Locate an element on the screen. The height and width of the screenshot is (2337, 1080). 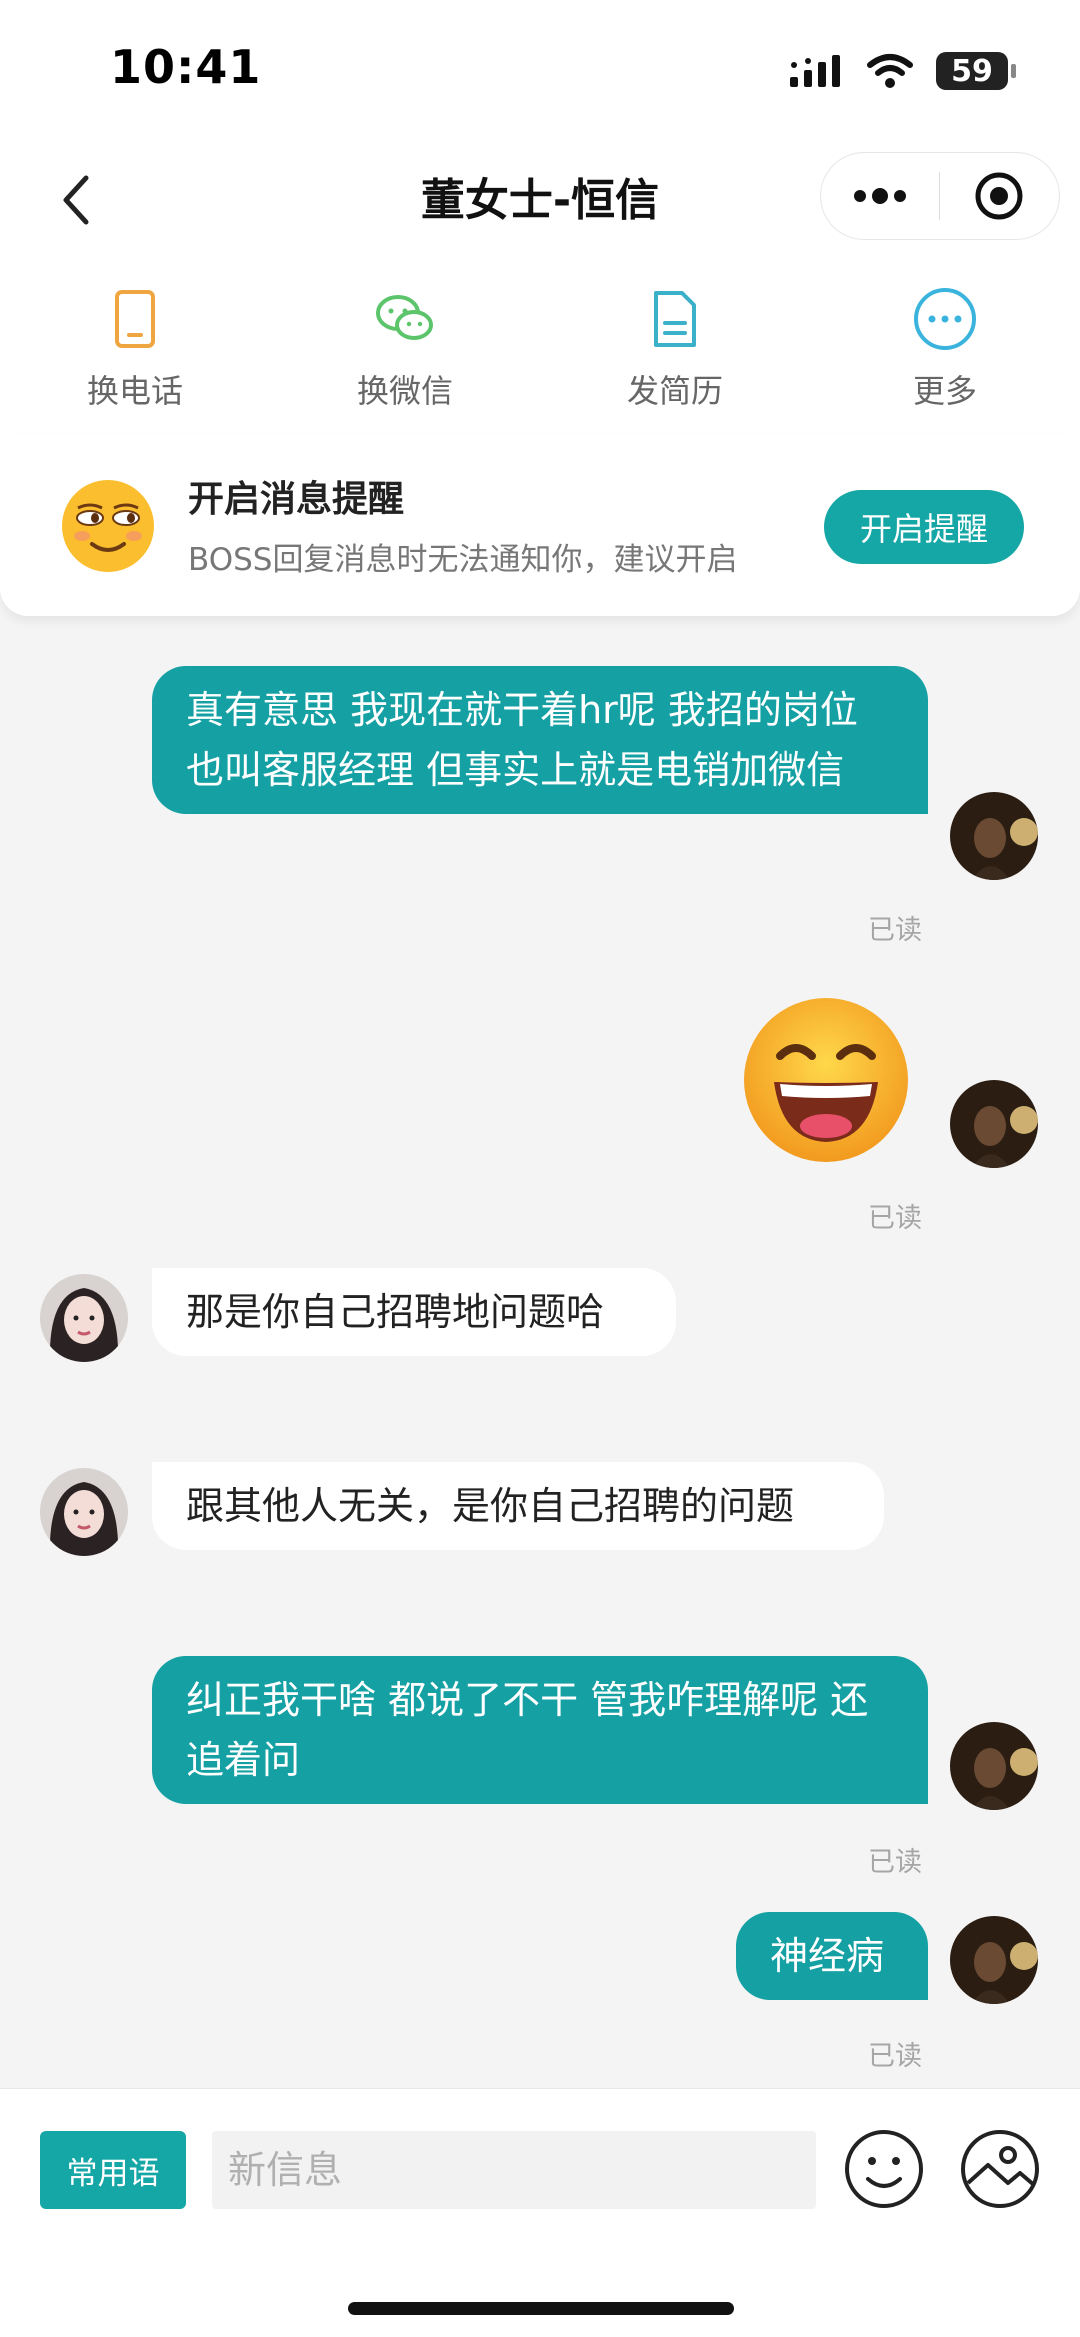
mini-program-capsule is located at coordinates (940, 196).